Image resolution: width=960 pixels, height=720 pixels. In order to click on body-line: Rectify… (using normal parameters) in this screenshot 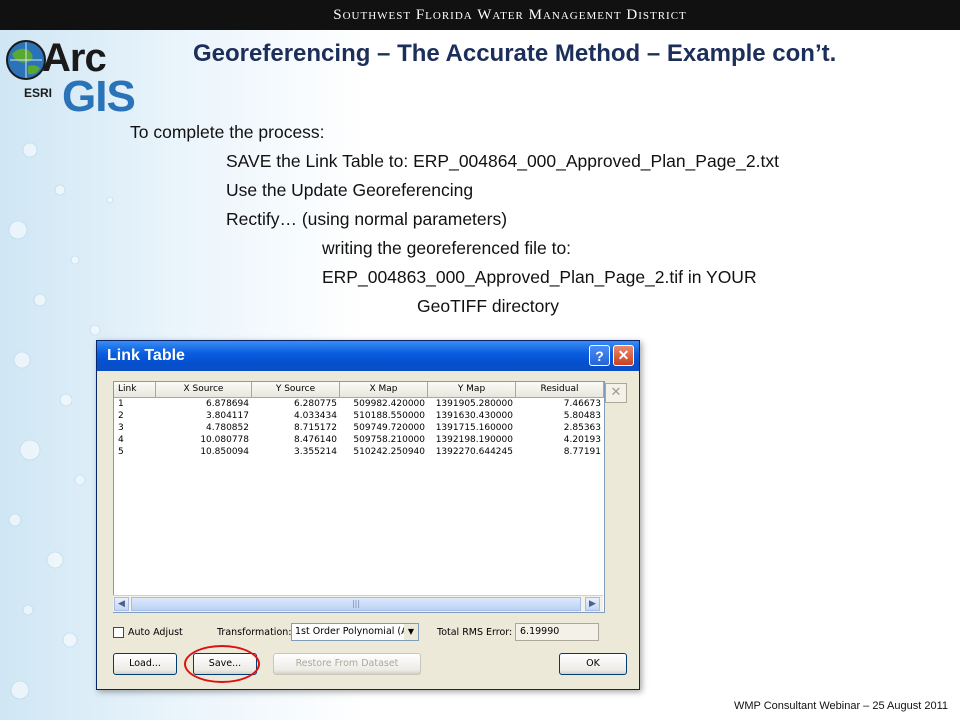, I will do `click(367, 219)`.